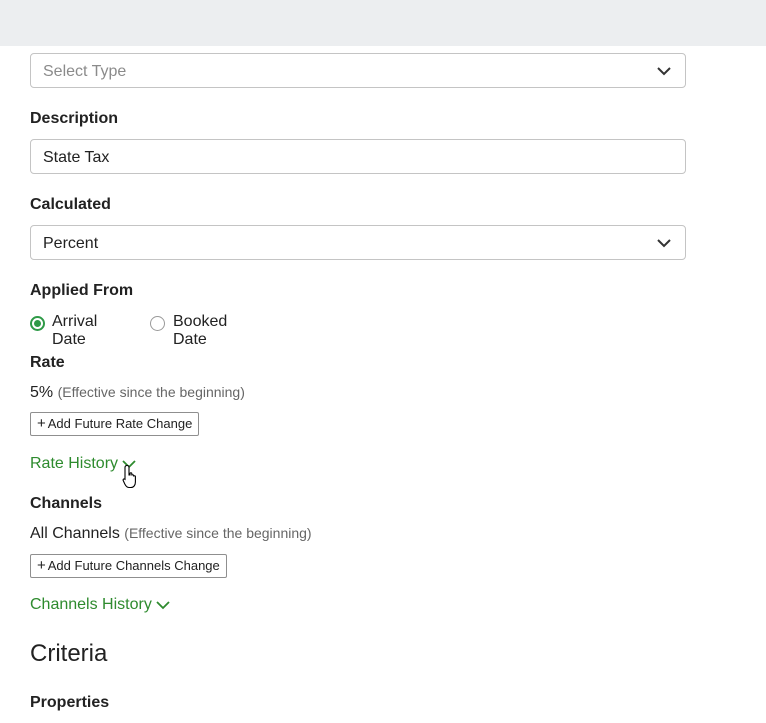  I want to click on channels-effective-note: (Effective since the beginning), so click(218, 533).